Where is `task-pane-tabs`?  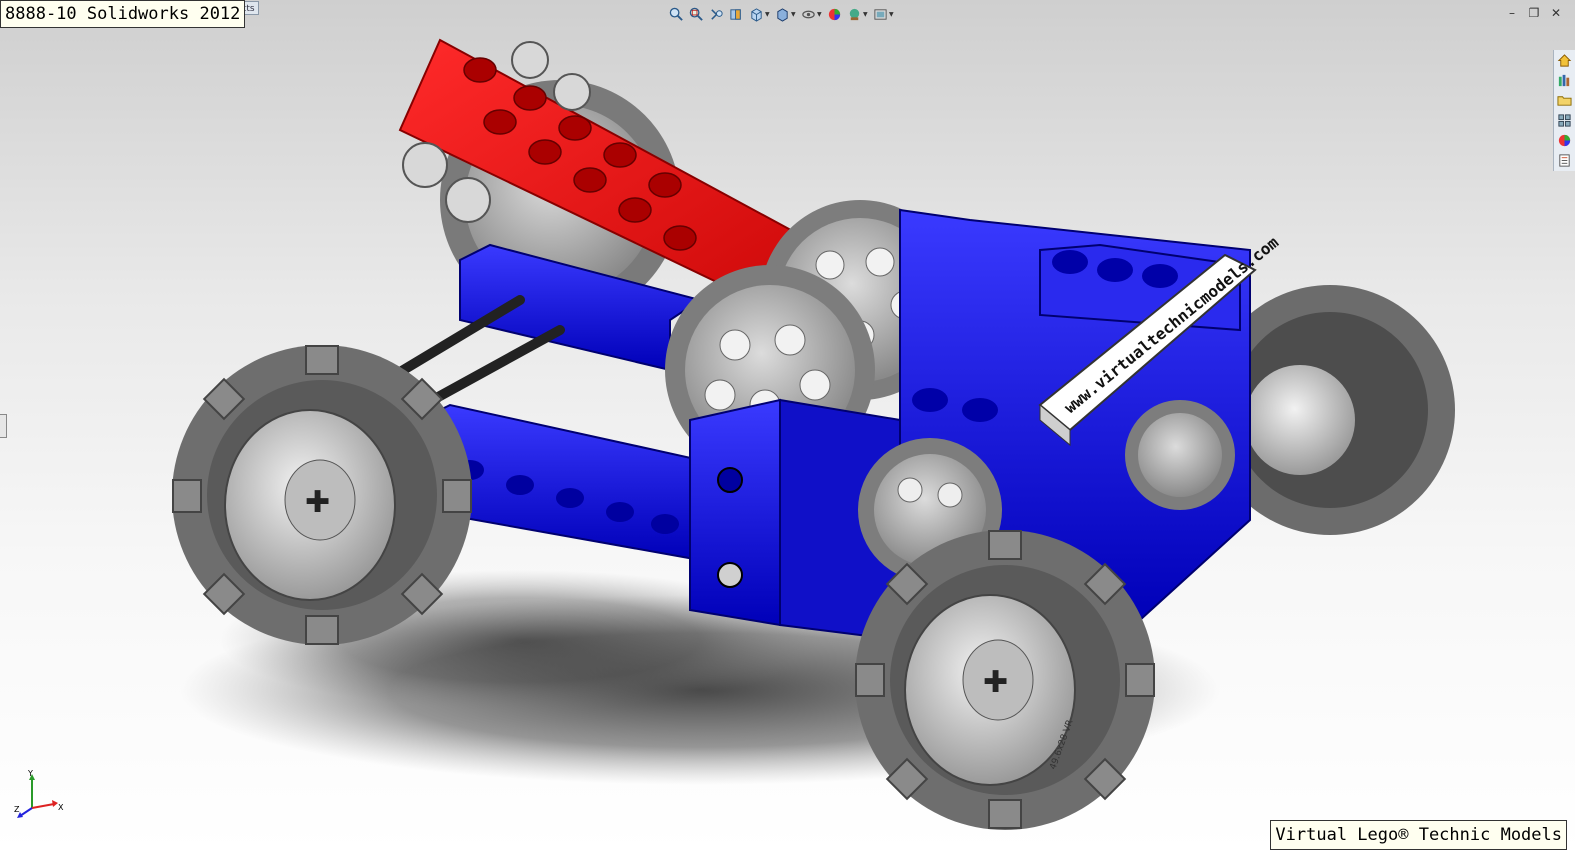
task-pane-tabs is located at coordinates (1564, 110).